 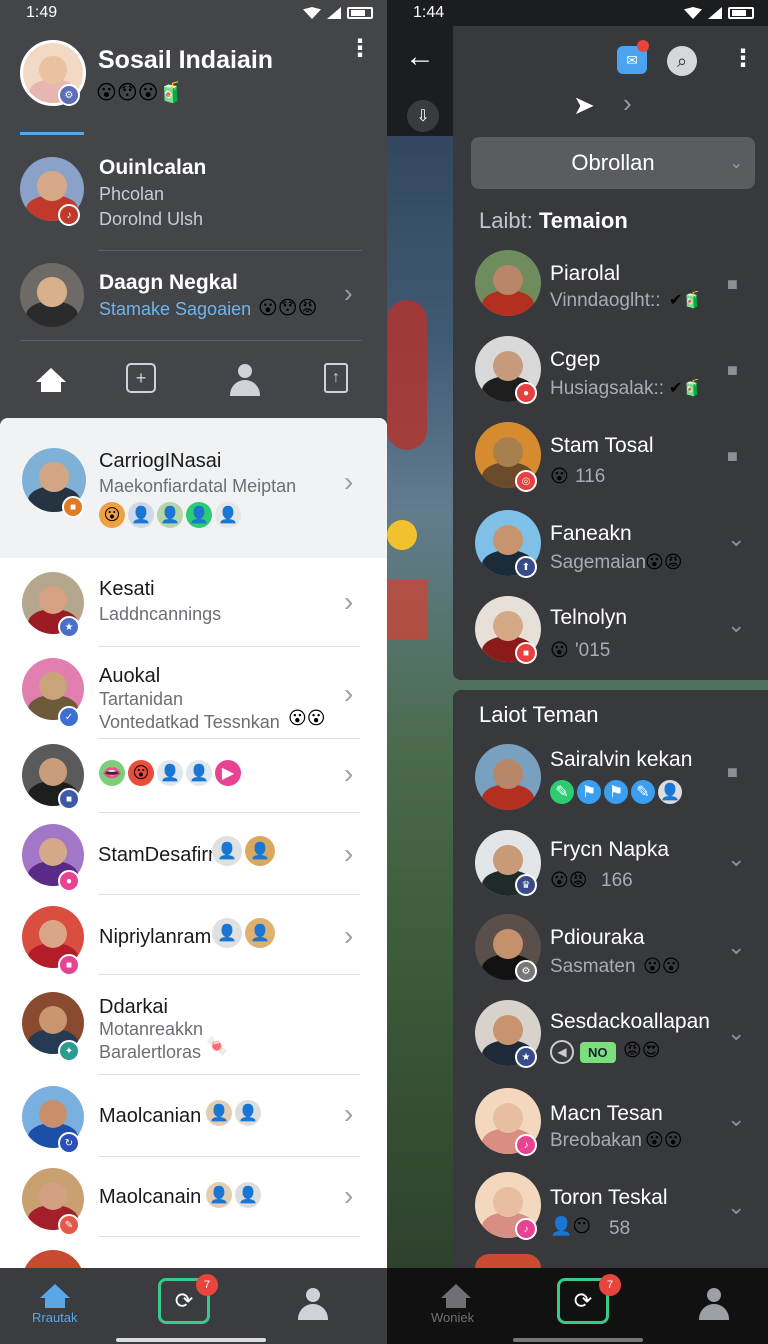 What do you see at coordinates (336, 378) in the screenshot?
I see `share-tab-icon: ↑` at bounding box center [336, 378].